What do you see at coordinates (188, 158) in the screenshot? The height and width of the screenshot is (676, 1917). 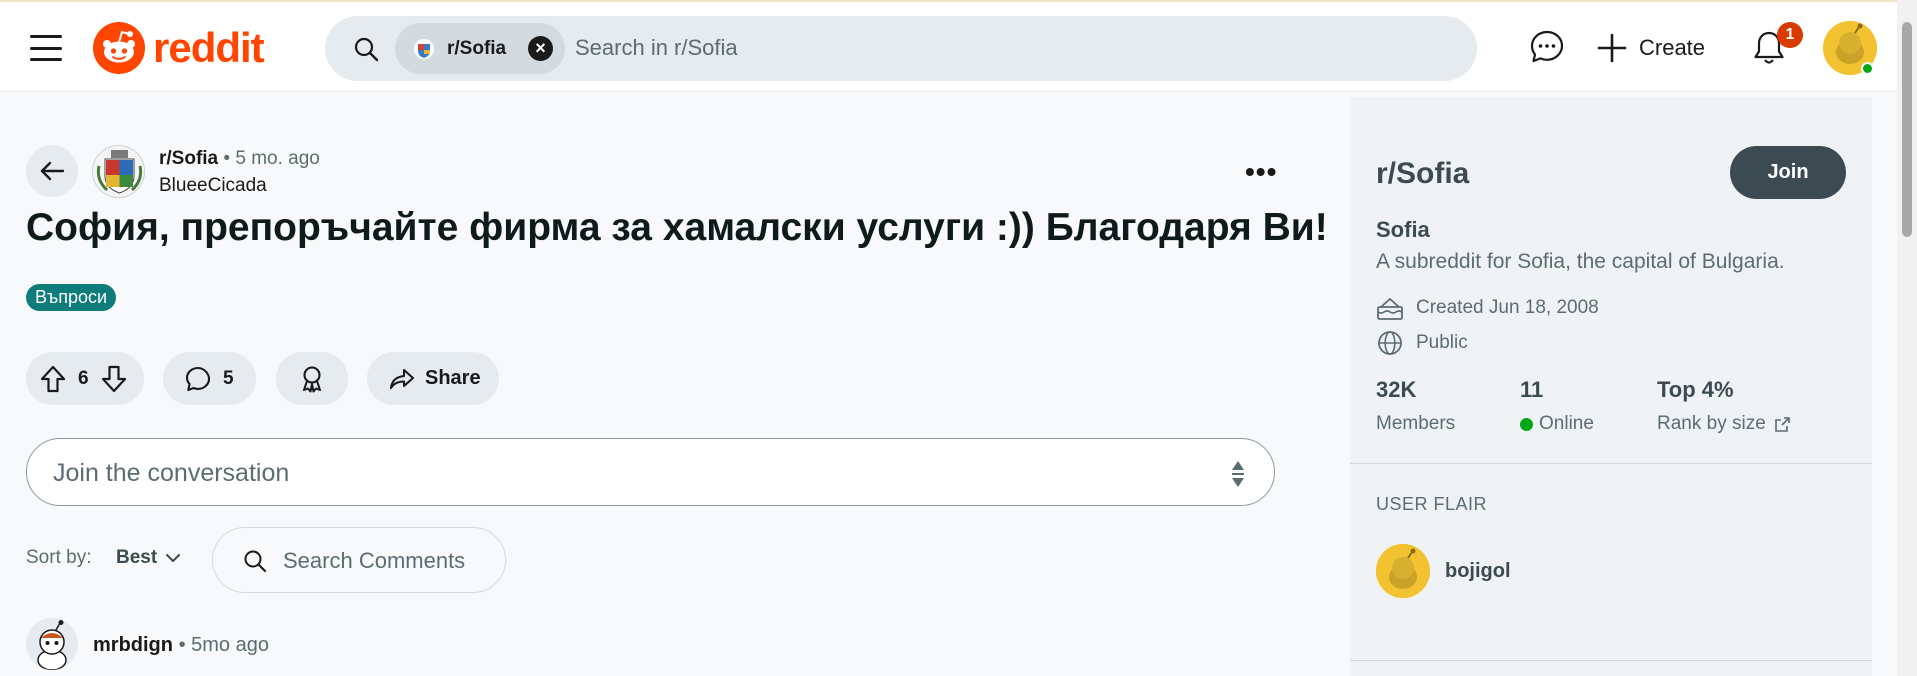 I see `subreddit-link: r/Sofia` at bounding box center [188, 158].